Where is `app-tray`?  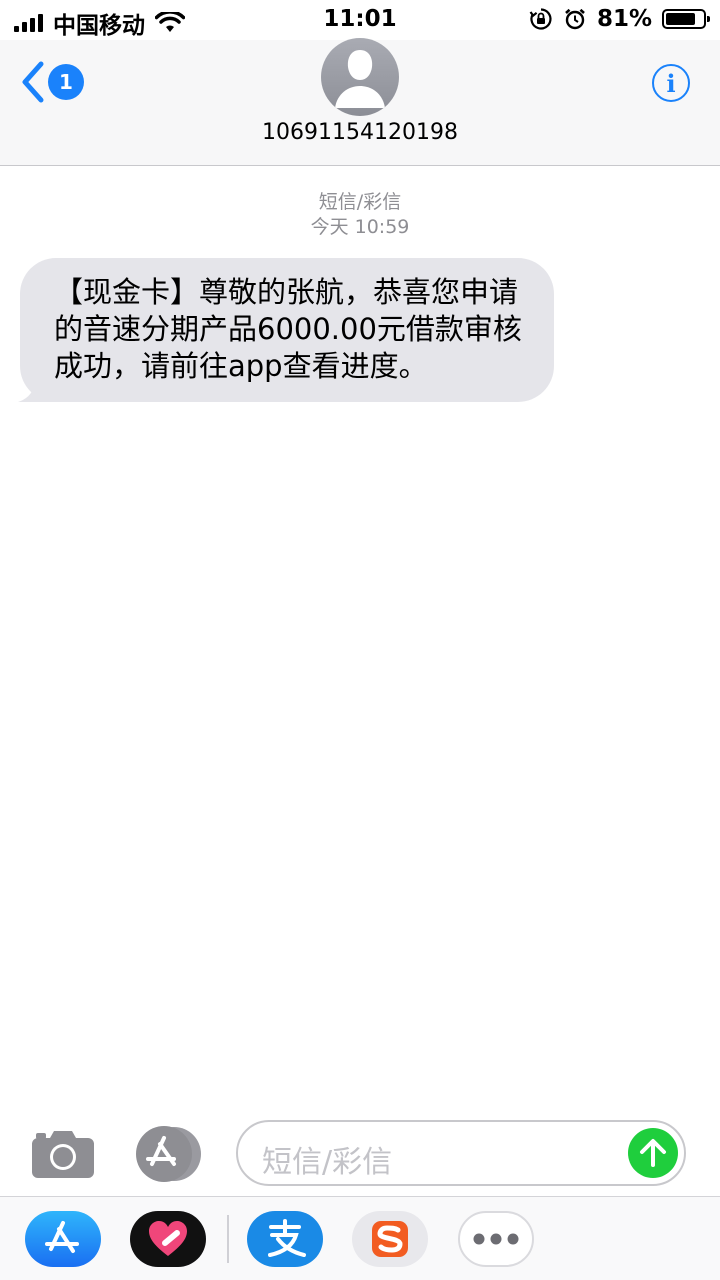 app-tray is located at coordinates (360, 1238).